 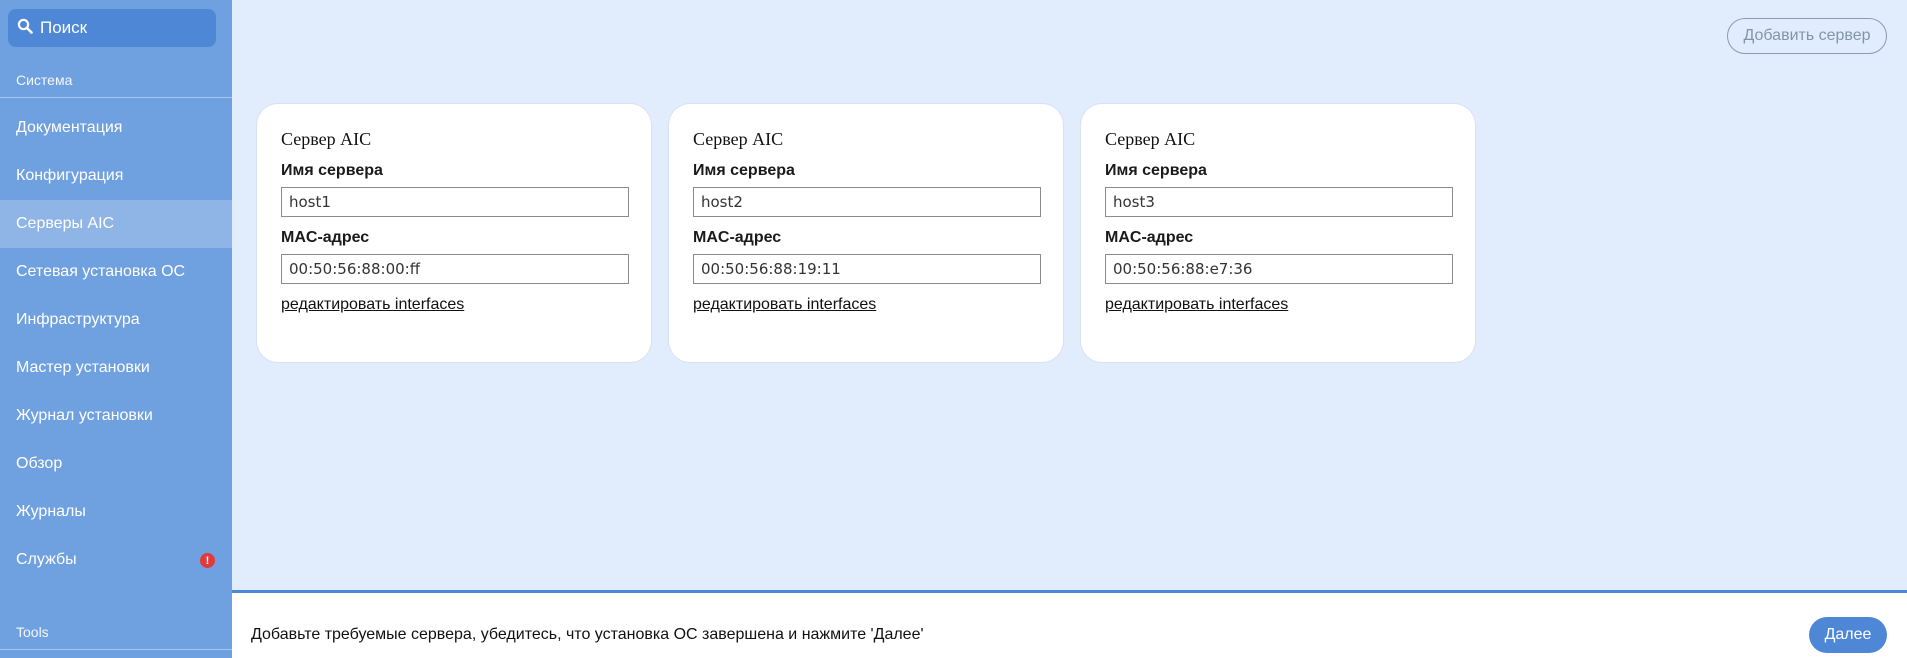 What do you see at coordinates (69, 127) in the screenshot?
I see `sidebar-item-label: Документация` at bounding box center [69, 127].